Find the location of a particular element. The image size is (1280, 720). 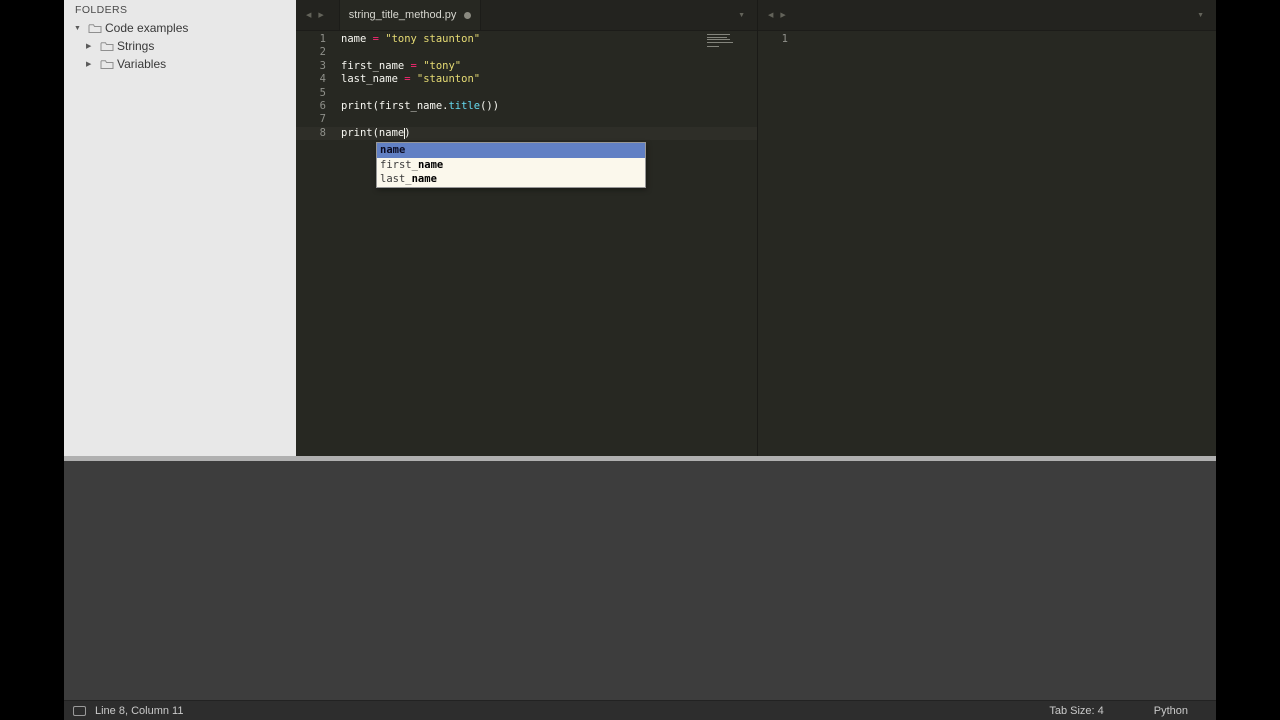

tab-title: string_title_method.py is located at coordinates (402, 15).